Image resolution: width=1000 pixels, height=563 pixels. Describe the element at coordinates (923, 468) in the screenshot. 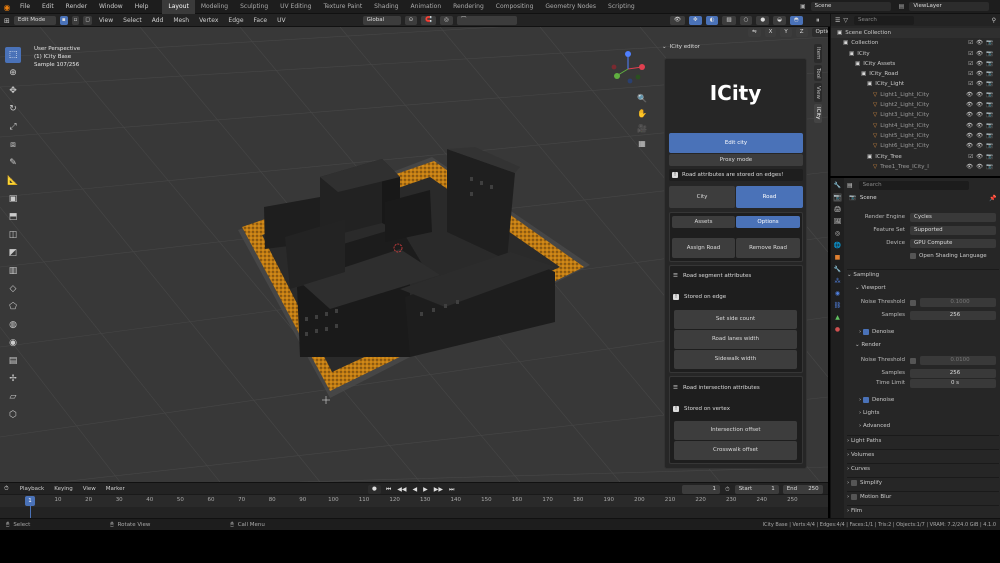

I see `curves-section: › Curves` at that location.